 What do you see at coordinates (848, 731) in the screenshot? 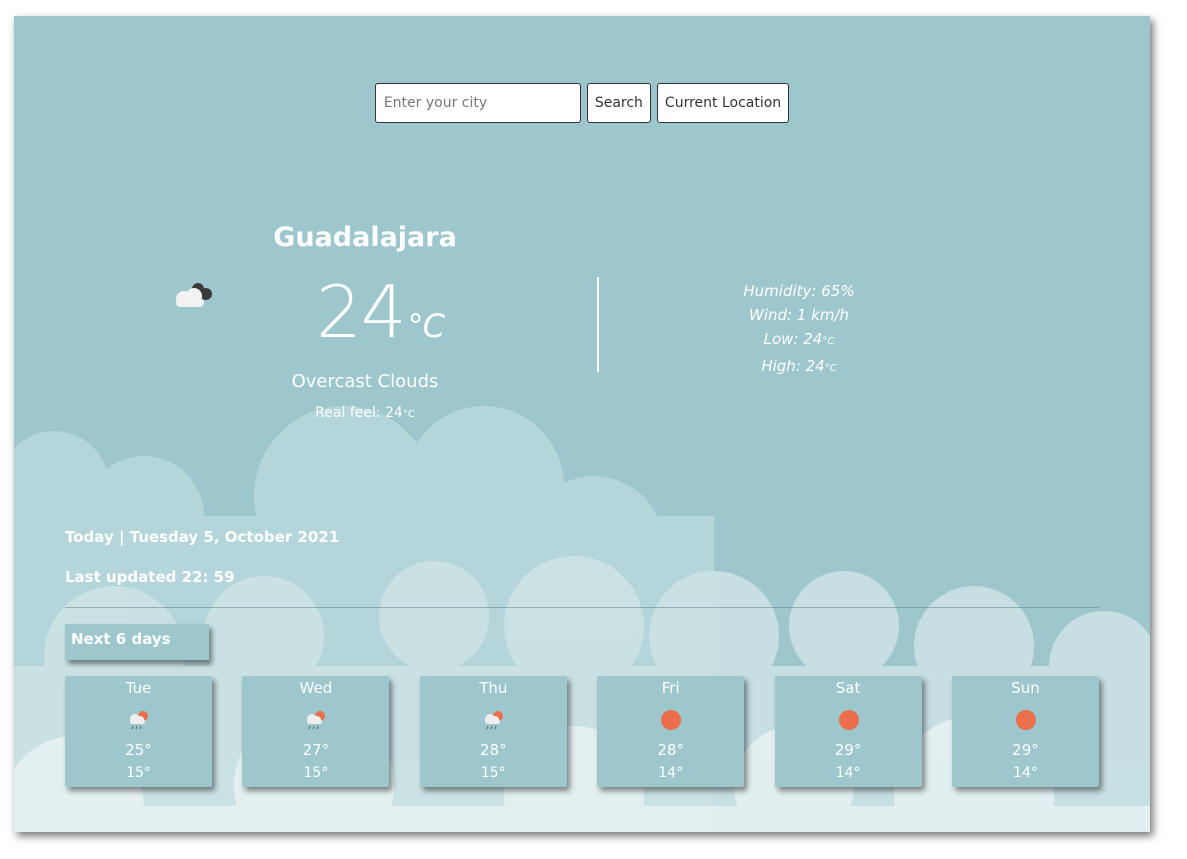
I see `forecast-card-sat: Sat 29° 14°` at bounding box center [848, 731].